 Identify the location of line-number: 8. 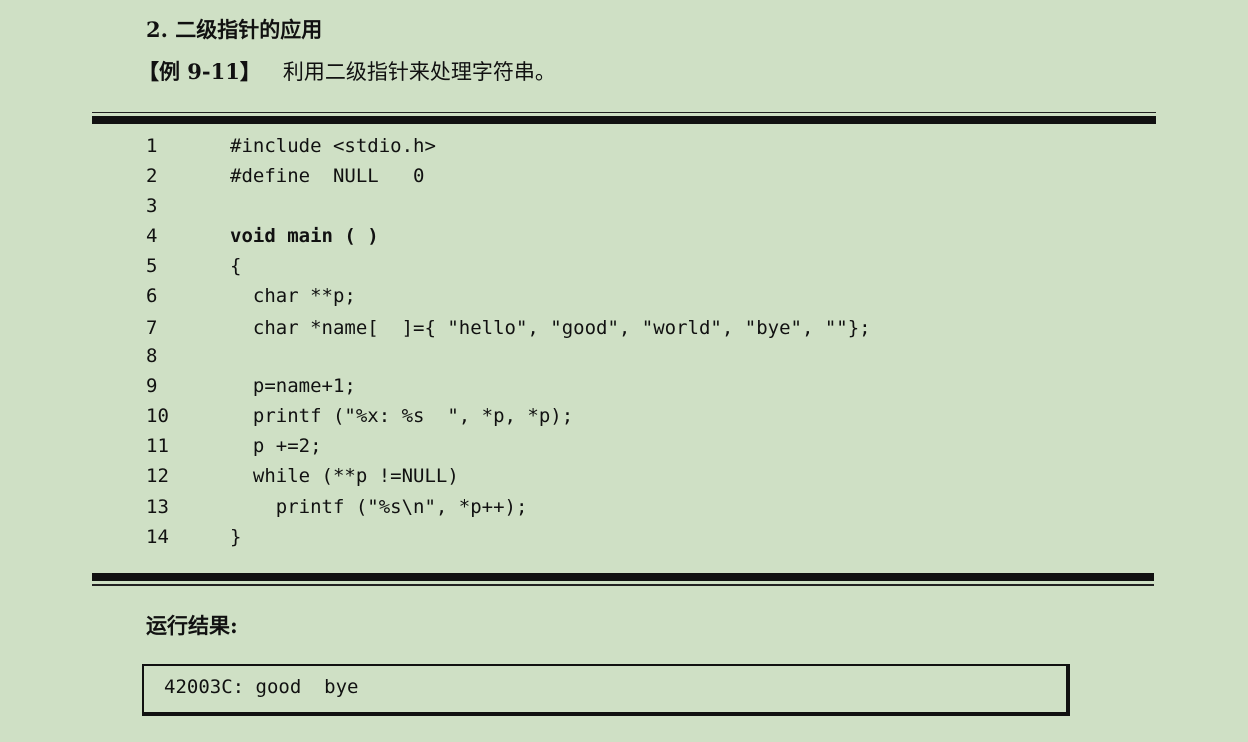
(152, 356).